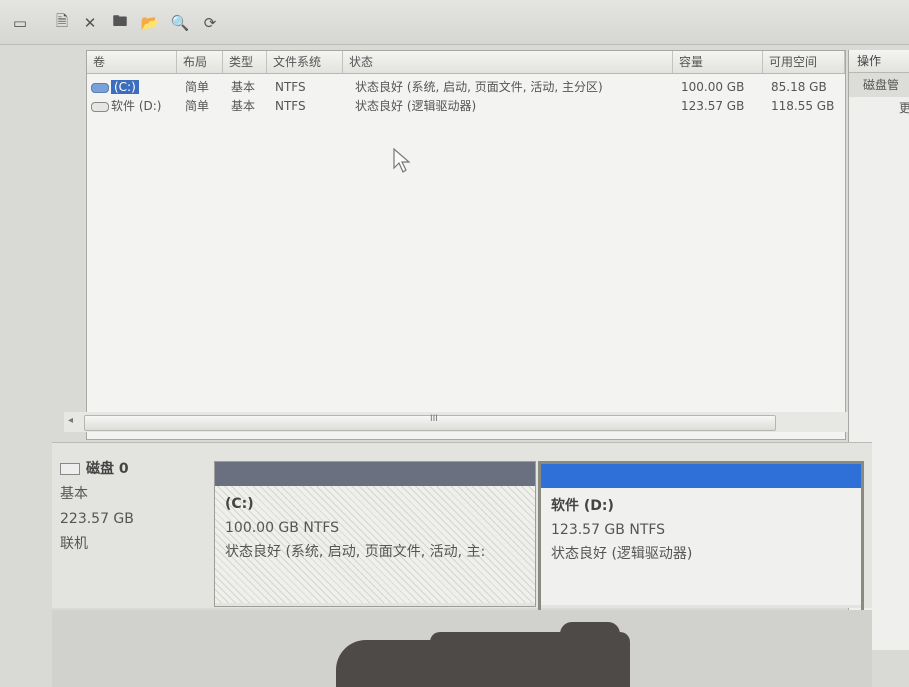  What do you see at coordinates (180, 23) in the screenshot?
I see `search-icon: 🔍` at bounding box center [180, 23].